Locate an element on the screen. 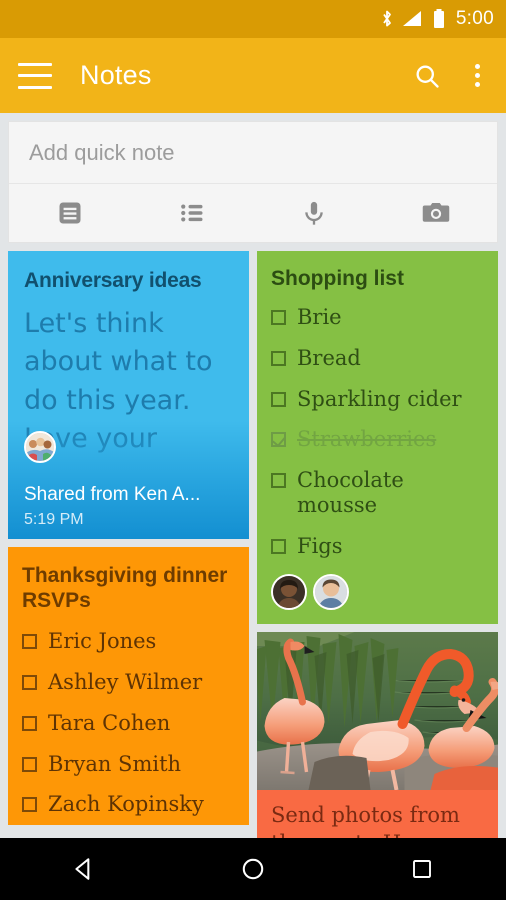 The width and height of the screenshot is (506, 900). bluetooth-icon is located at coordinates (387, 19).